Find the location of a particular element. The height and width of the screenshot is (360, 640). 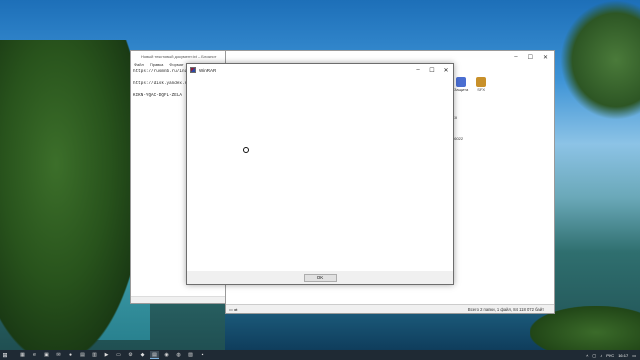

winrar-active-icon: ▤ is located at coordinates (154, 355).